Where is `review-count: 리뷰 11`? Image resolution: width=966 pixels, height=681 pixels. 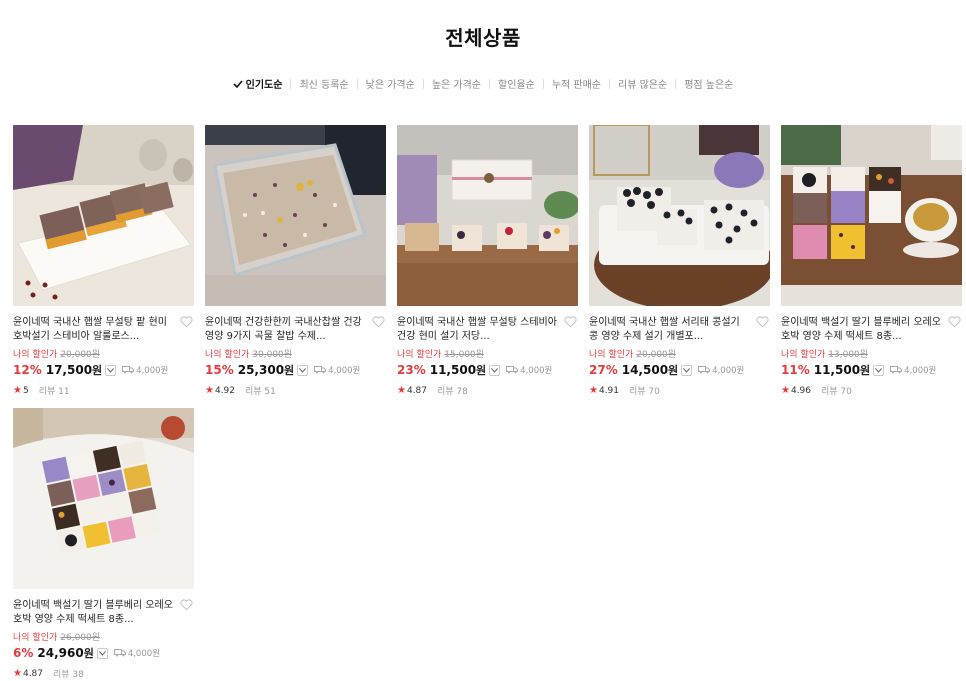
review-count: 리뷰 11 is located at coordinates (54, 392).